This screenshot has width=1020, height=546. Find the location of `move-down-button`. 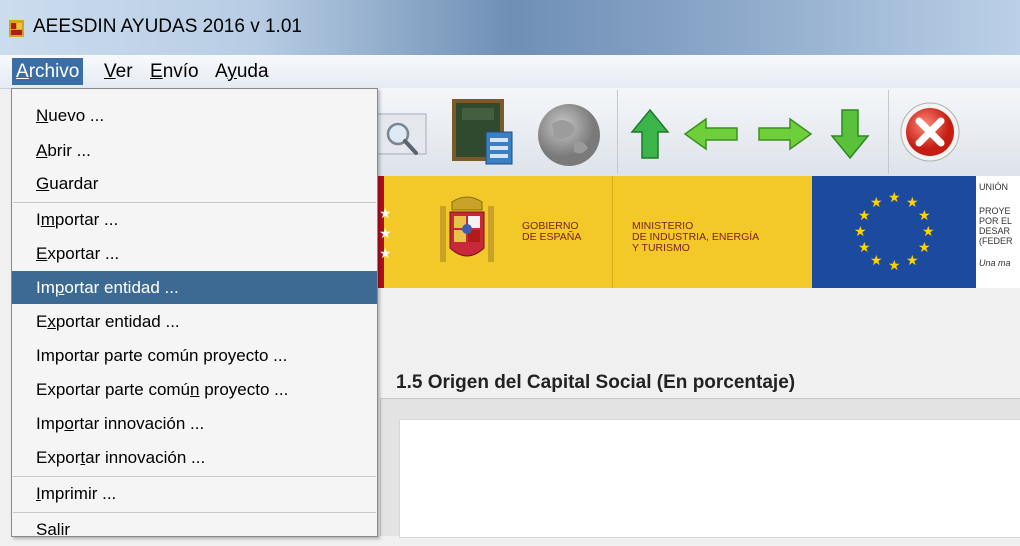

move-down-button is located at coordinates (850, 134).